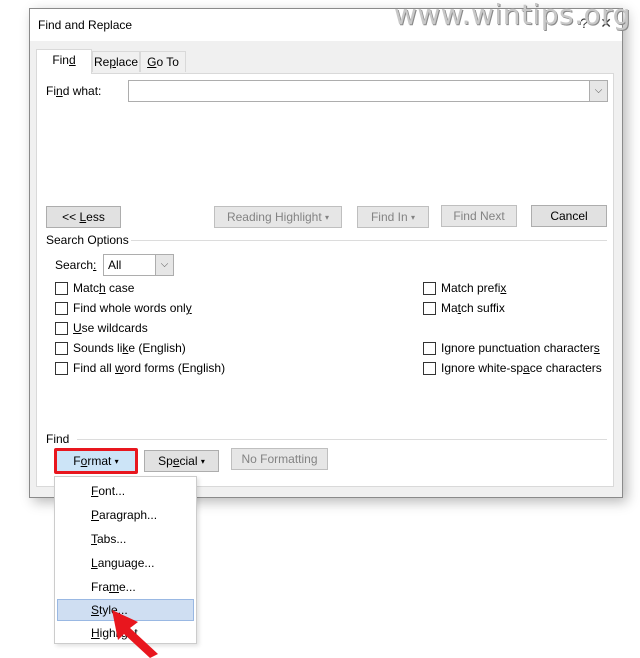 This screenshot has height=658, width=640. Describe the element at coordinates (174, 368) in the screenshot. I see `cb-text: ord forms (English)` at that location.